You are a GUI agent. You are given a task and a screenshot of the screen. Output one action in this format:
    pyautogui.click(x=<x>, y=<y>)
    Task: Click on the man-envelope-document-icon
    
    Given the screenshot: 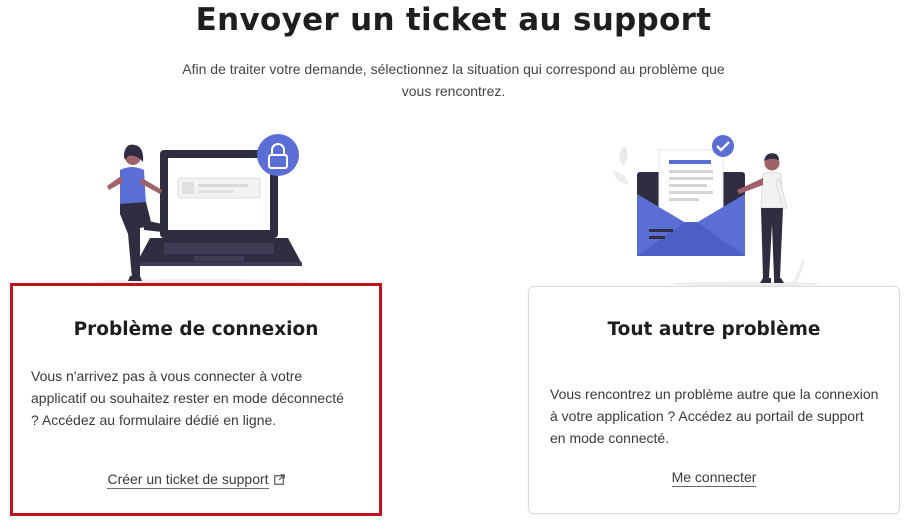 What is the action you would take?
    pyautogui.click(x=716, y=211)
    